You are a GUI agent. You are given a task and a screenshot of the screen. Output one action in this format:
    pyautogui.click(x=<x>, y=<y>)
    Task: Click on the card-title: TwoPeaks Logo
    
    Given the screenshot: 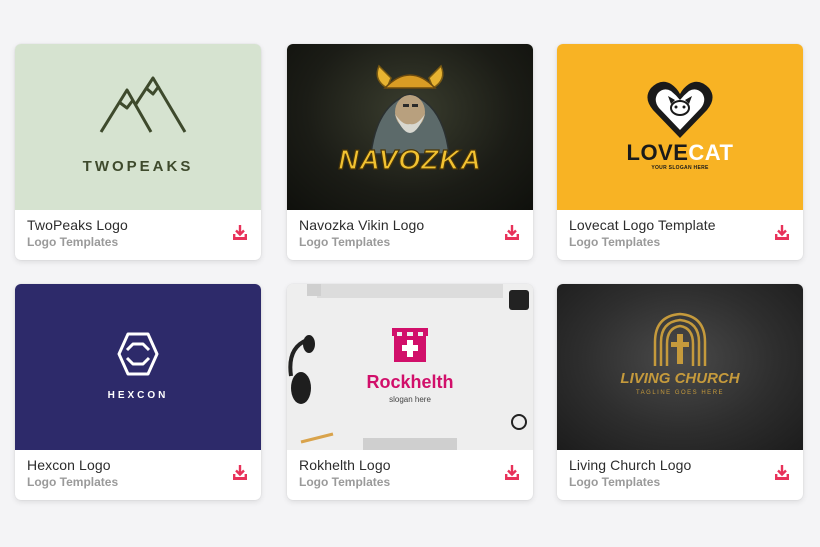 What is the action you would take?
    pyautogui.click(x=77, y=225)
    